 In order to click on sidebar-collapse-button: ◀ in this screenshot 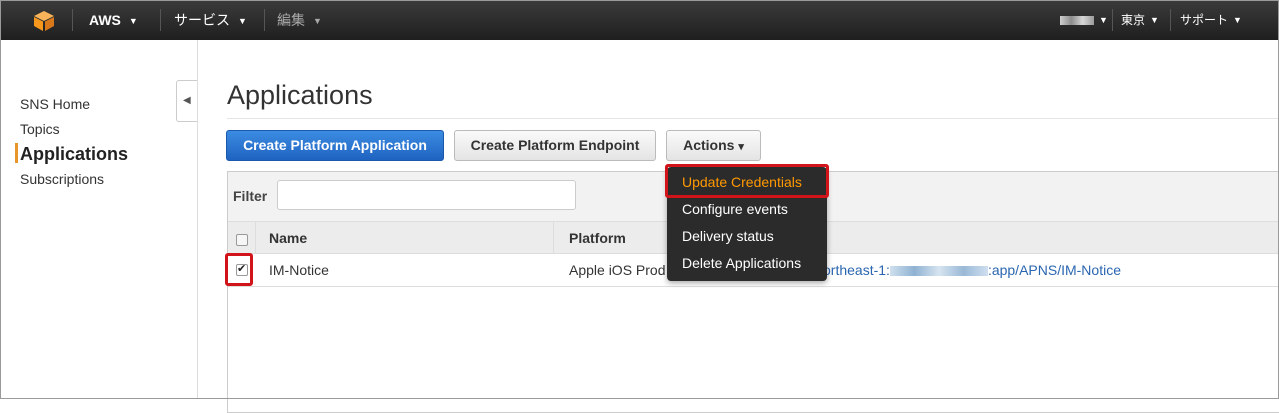, I will do `click(186, 101)`.